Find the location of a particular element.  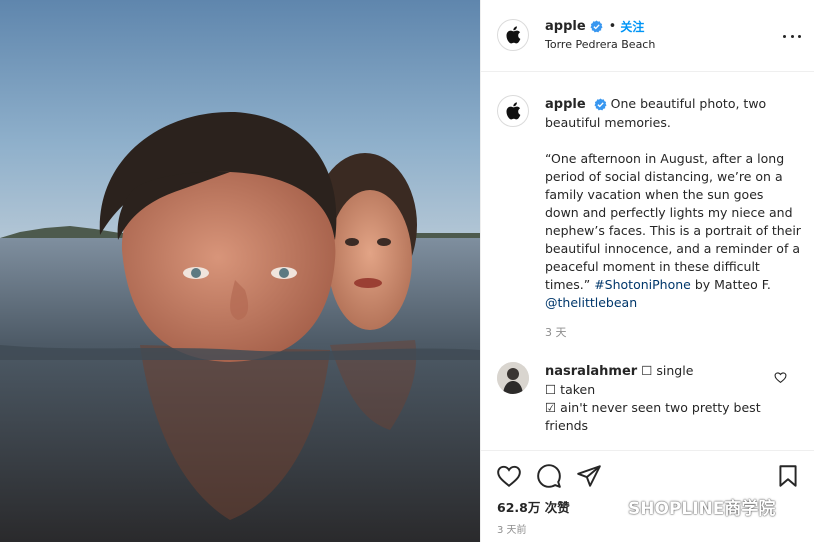

caption-username: apple is located at coordinates (565, 104).